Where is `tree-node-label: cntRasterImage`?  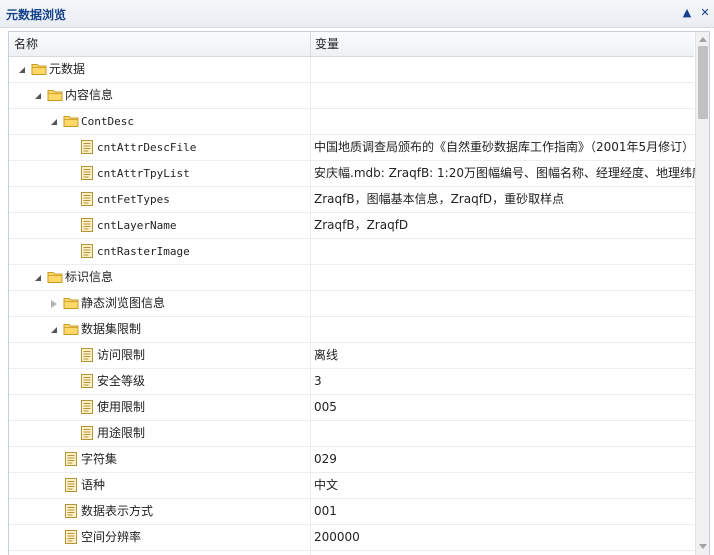
tree-node-label: cntRasterImage is located at coordinates (143, 251).